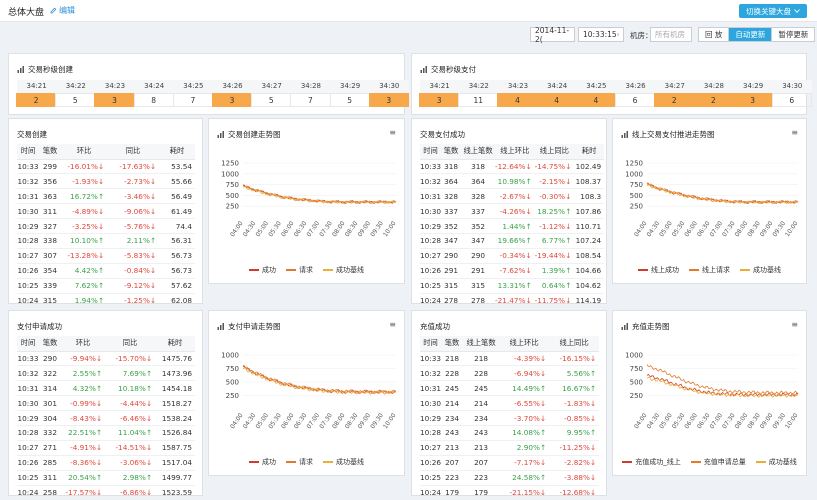 The height and width of the screenshot is (500, 817). What do you see at coordinates (512, 181) in the screenshot?
I see `table-row: 10:32 364 364 10.98%↑ -2.15%↓ 108.37` at bounding box center [512, 181].